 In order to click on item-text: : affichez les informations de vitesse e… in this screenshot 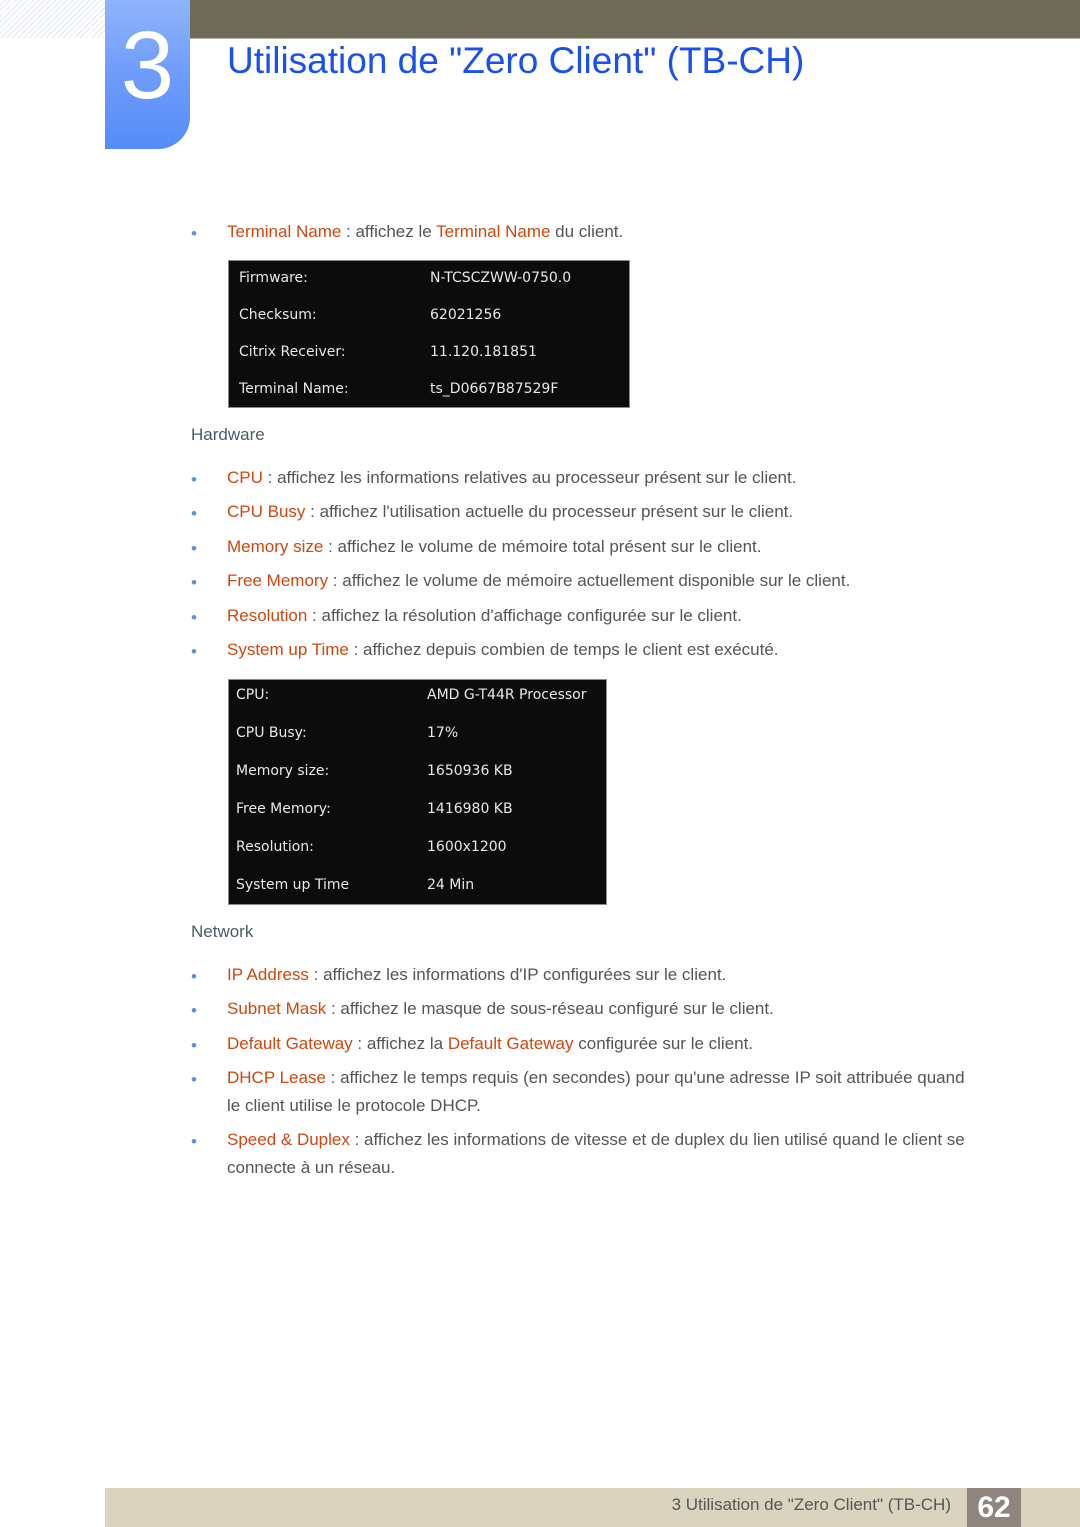, I will do `click(657, 1139)`.